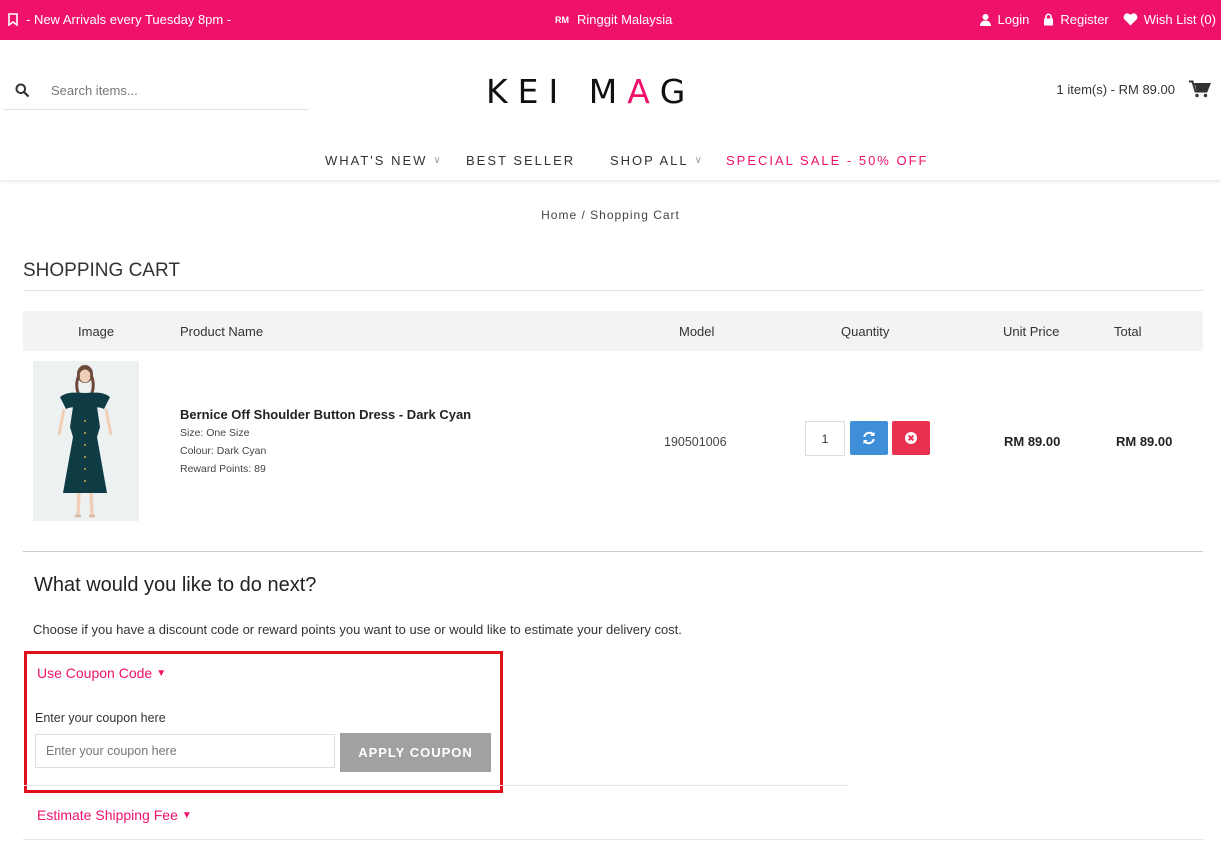 Image resolution: width=1221 pixels, height=857 pixels. What do you see at coordinates (222, 331) in the screenshot?
I see `col-product-name: Product Name` at bounding box center [222, 331].